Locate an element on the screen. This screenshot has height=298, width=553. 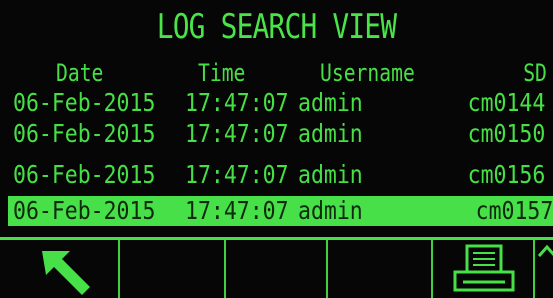
table-row: 06-Feb-2015 17:47:07 admin cm0150 is located at coordinates (276, 134).